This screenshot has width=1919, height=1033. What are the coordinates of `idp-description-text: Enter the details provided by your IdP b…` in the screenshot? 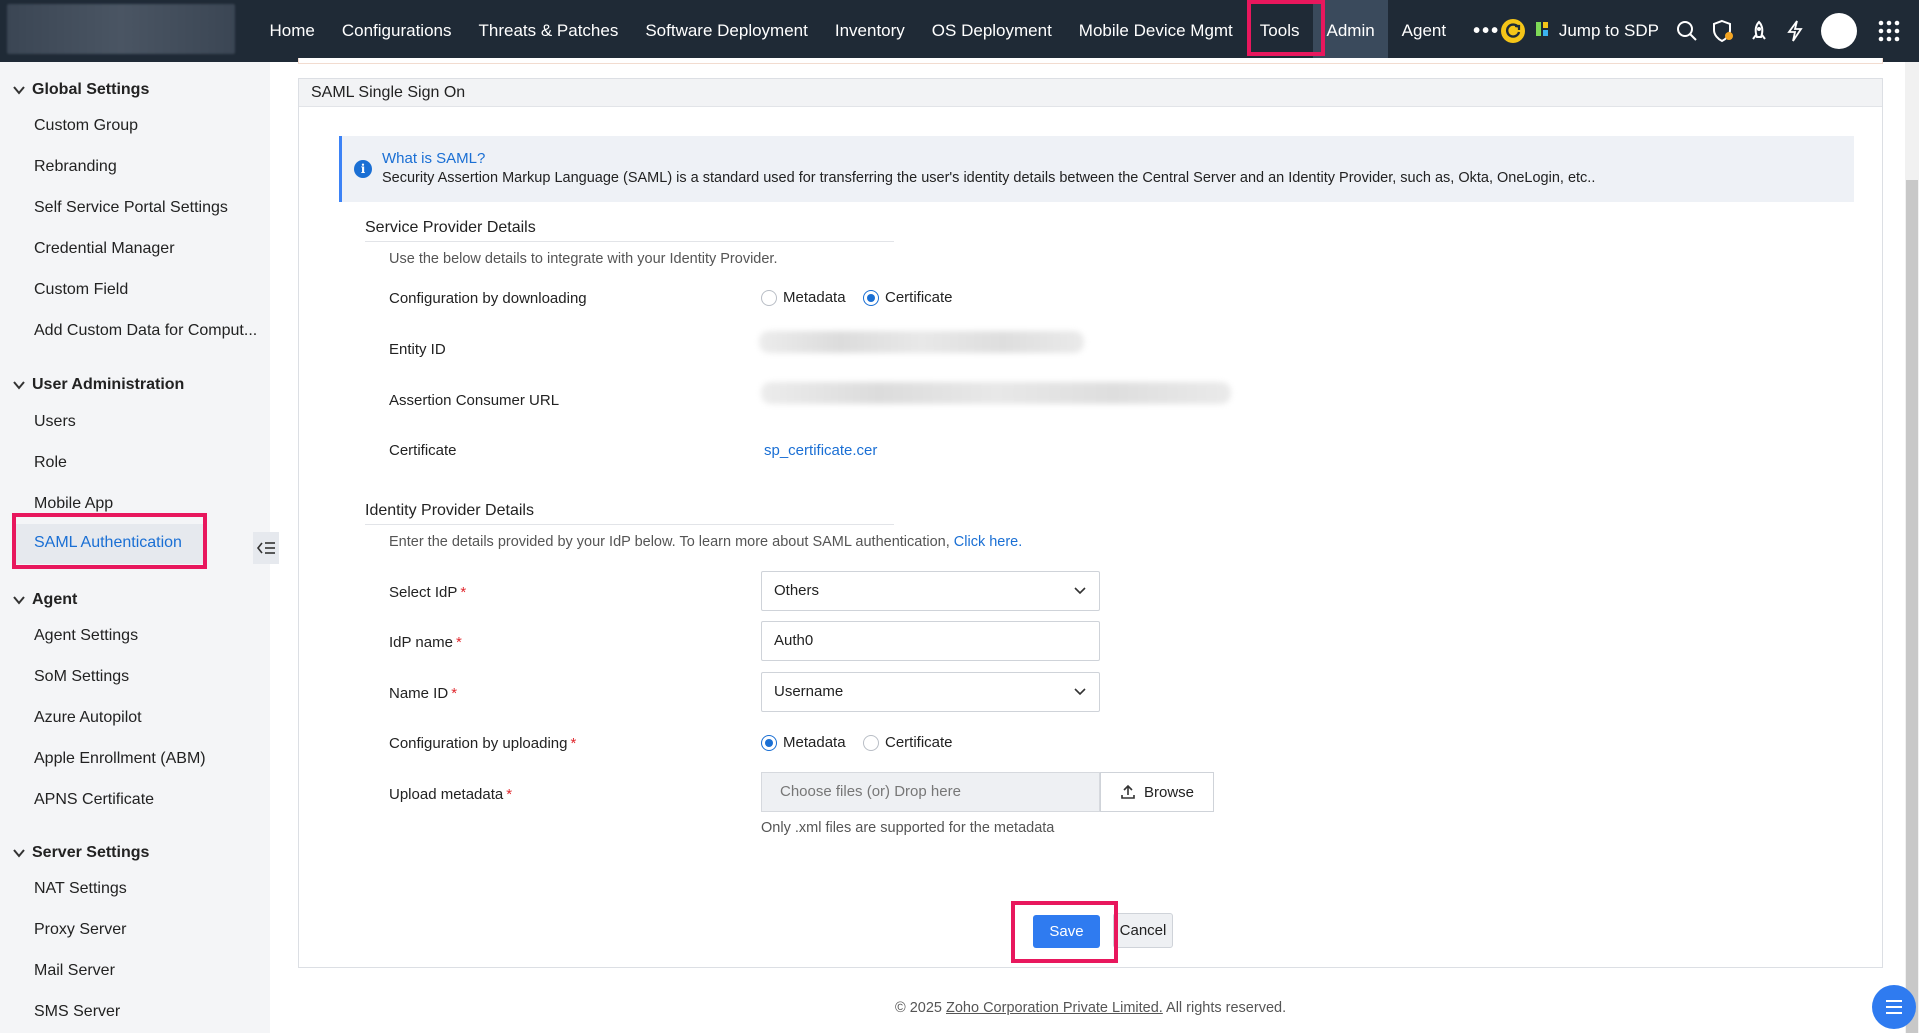 It's located at (671, 542).